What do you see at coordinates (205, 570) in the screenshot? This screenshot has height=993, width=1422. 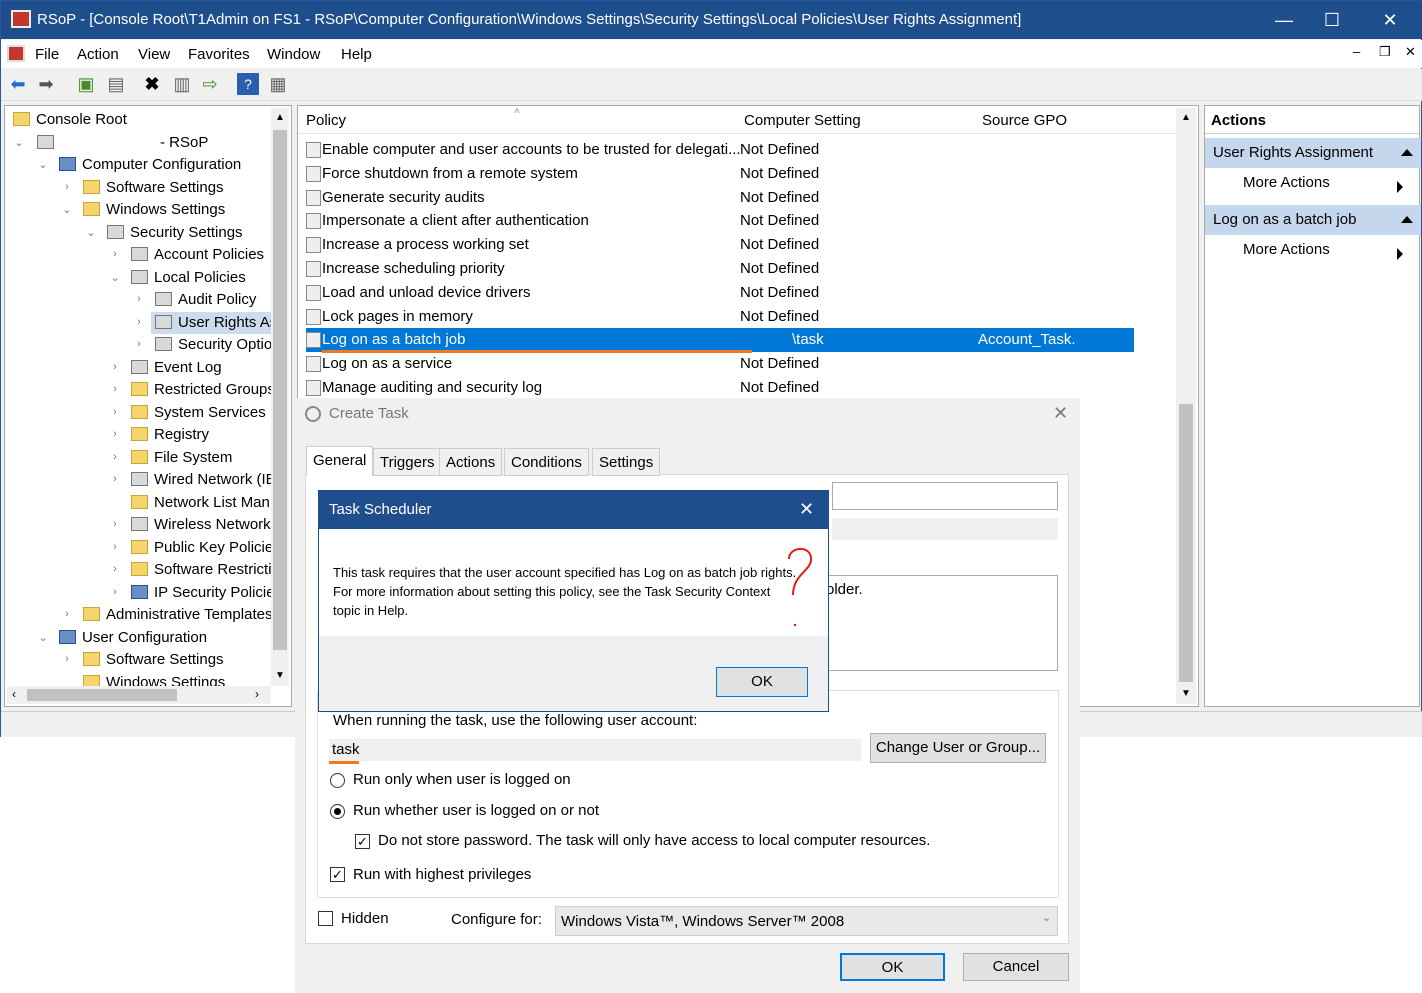 I see `tree-node-software-restriction: Software Restrictio` at bounding box center [205, 570].